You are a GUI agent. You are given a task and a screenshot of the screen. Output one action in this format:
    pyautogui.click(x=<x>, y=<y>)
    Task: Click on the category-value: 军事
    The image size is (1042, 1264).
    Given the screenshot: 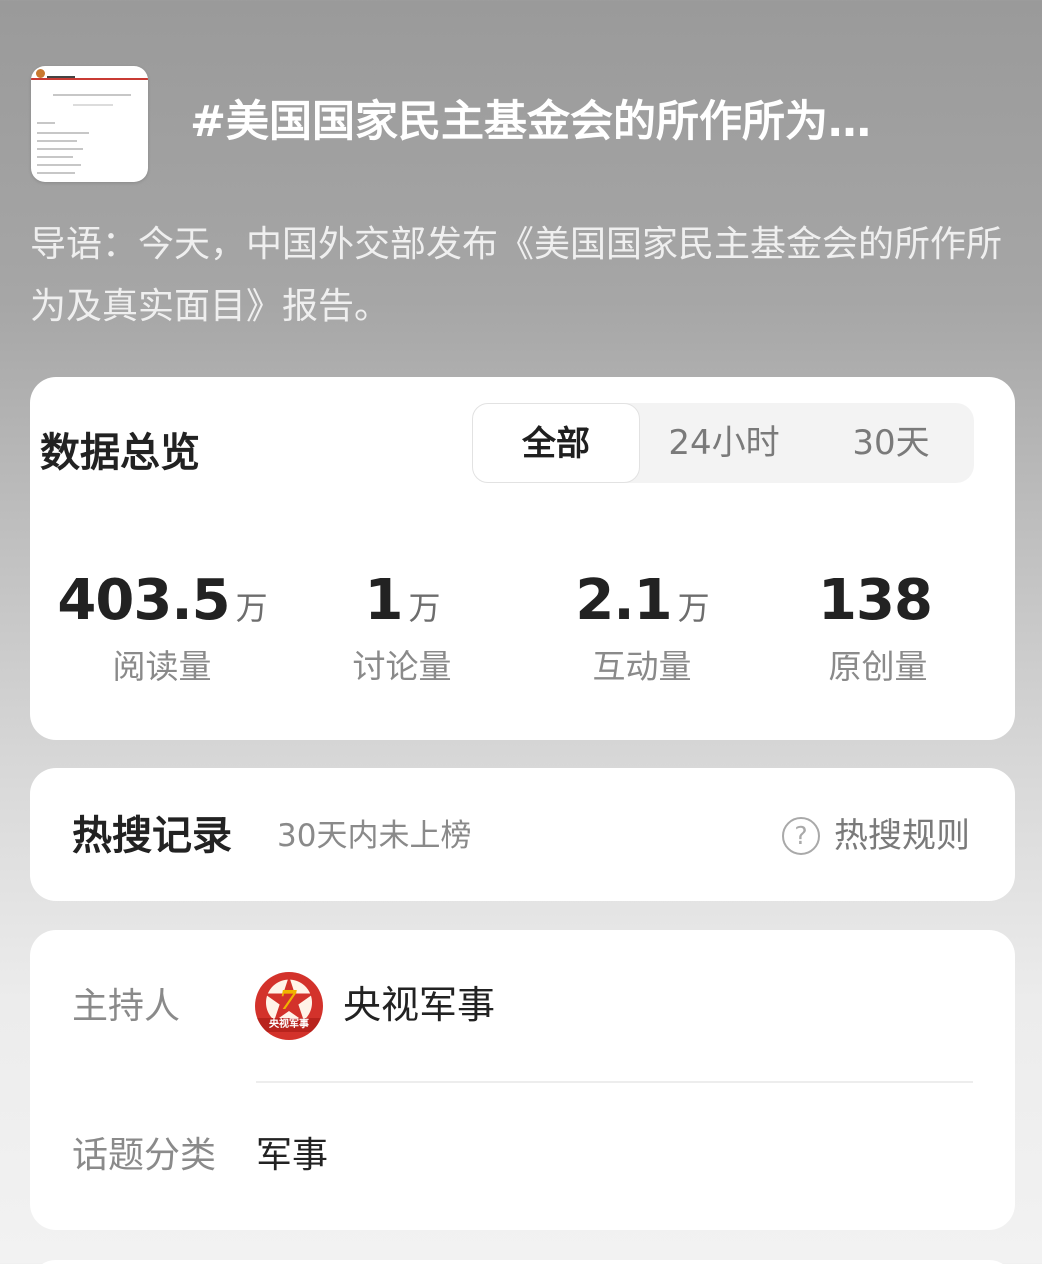 What is the action you would take?
    pyautogui.click(x=292, y=1155)
    